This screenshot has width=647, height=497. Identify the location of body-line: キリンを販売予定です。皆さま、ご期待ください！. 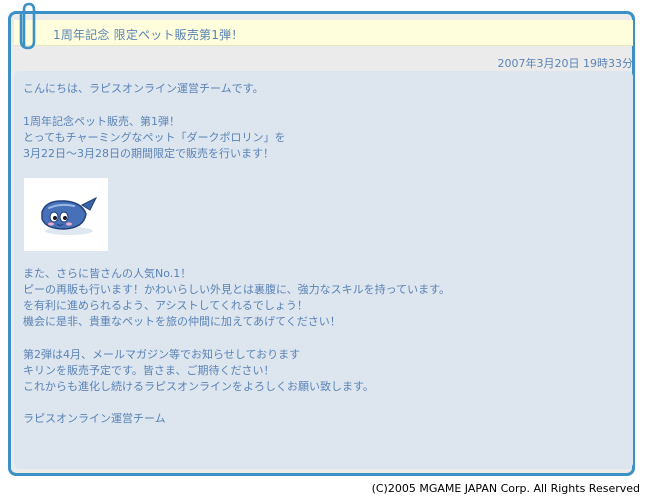
(149, 370).